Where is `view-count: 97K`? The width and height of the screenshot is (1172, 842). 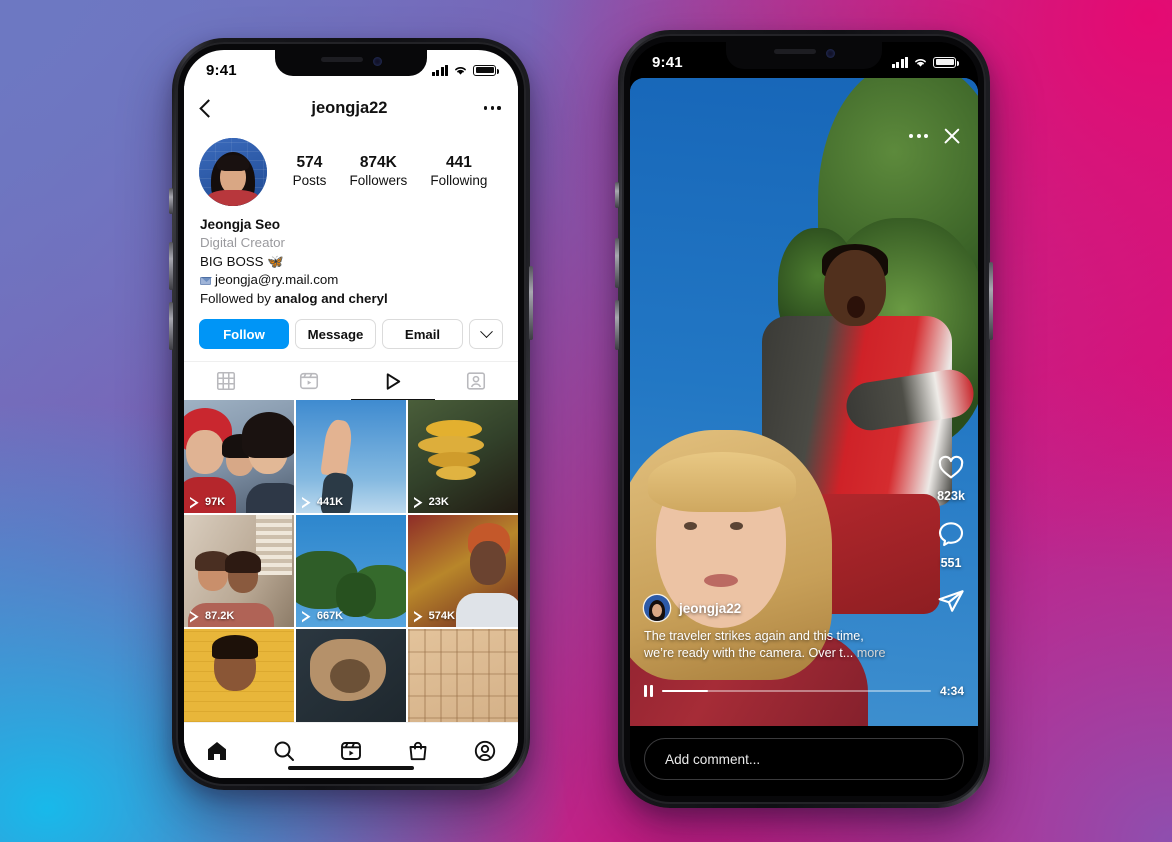 view-count: 97K is located at coordinates (207, 502).